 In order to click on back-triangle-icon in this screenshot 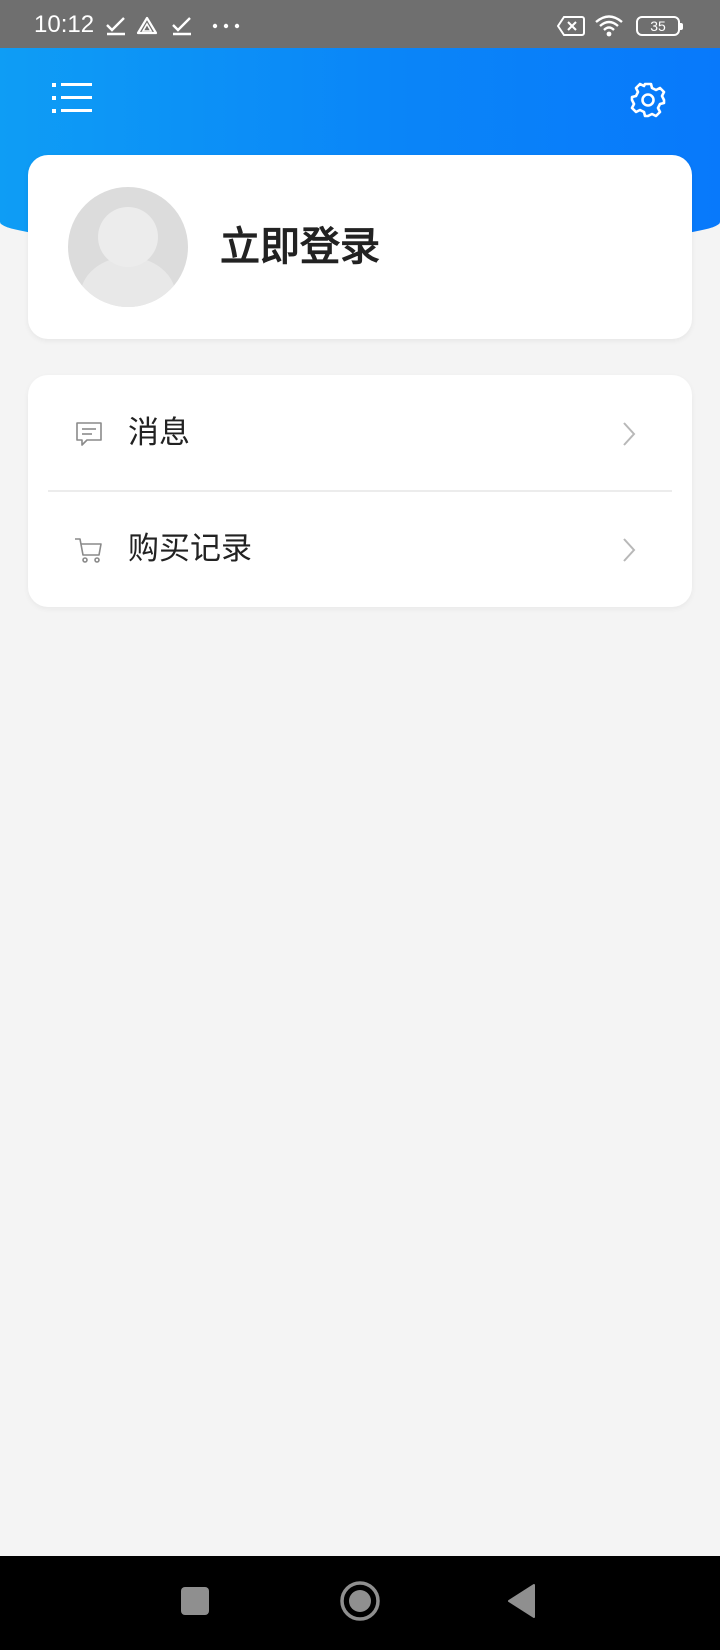, I will do `click(521, 1601)`.